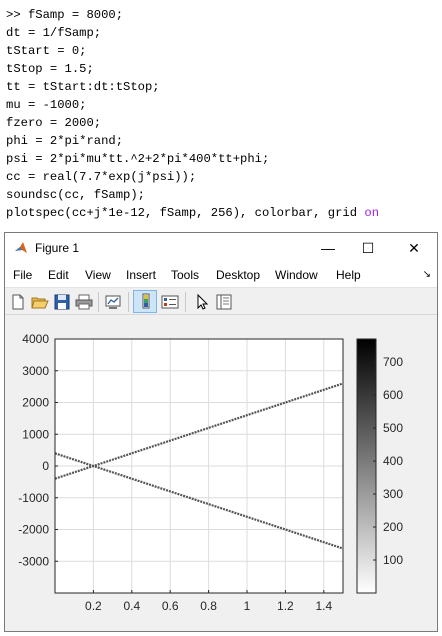 This screenshot has width=442, height=636. I want to click on y-tick-label: 3000, so click(35, 371).